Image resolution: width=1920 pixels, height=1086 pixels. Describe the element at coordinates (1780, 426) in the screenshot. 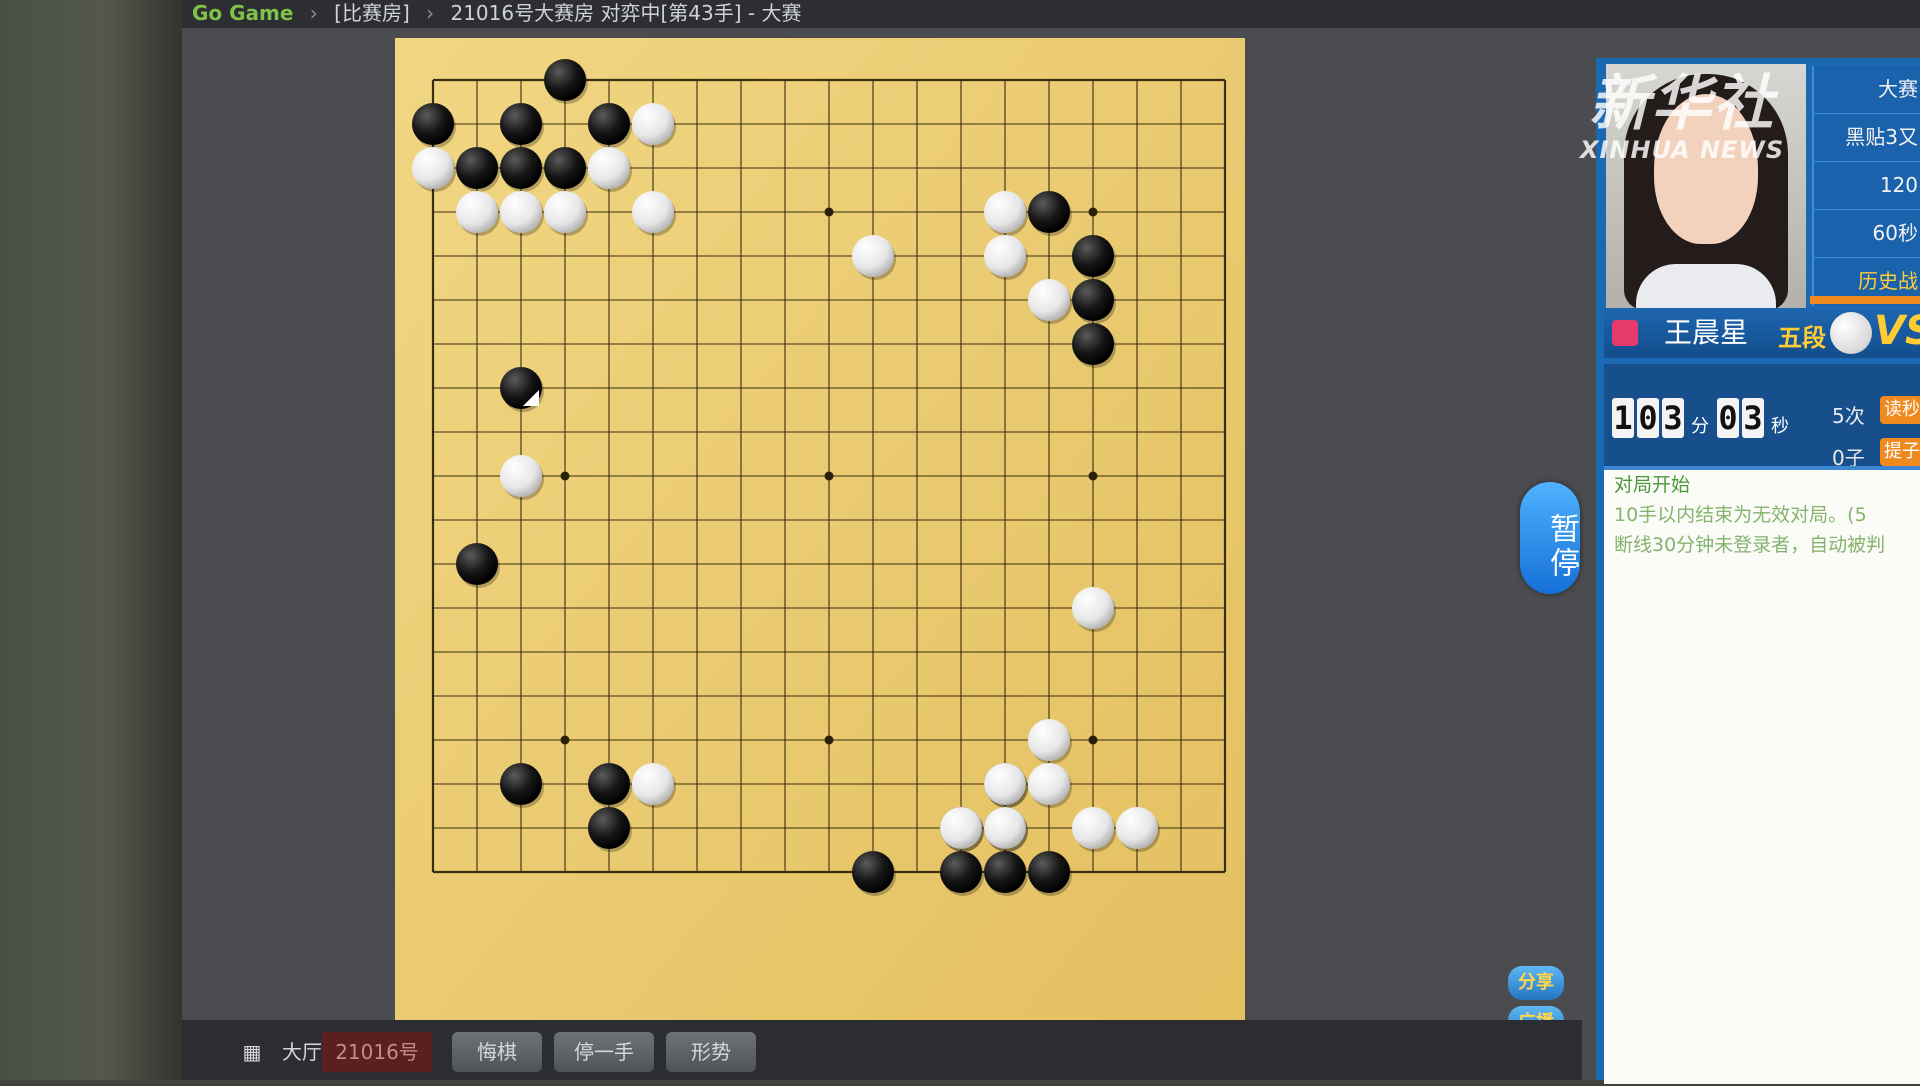

I see `second-unit: 秒` at that location.